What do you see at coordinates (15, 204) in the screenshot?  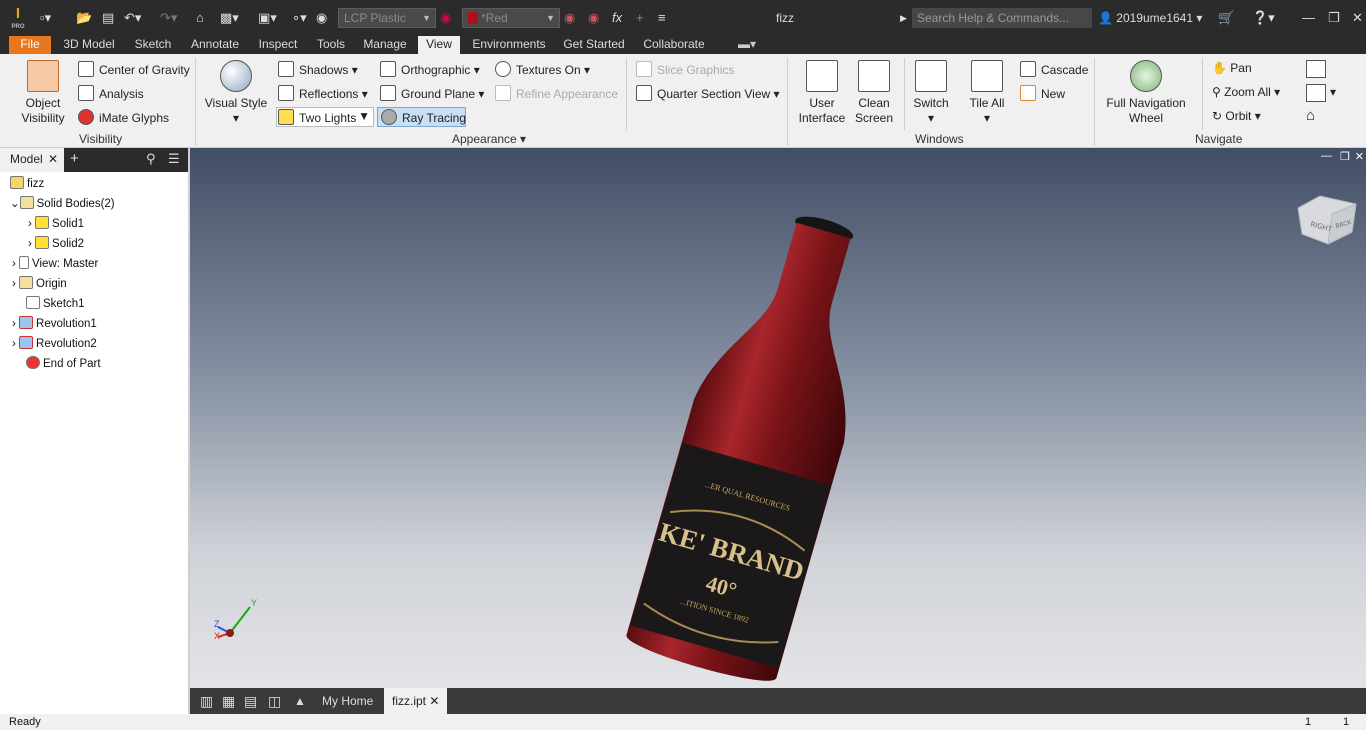 I see `chevron-down-icon: ⌄` at bounding box center [15, 204].